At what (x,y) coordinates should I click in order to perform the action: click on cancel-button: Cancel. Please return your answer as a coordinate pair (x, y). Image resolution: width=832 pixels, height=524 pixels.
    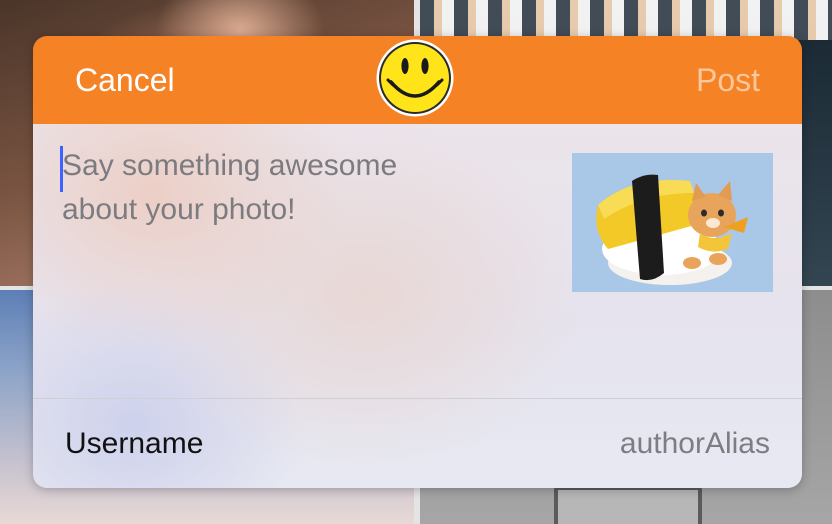
    Looking at the image, I should click on (125, 80).